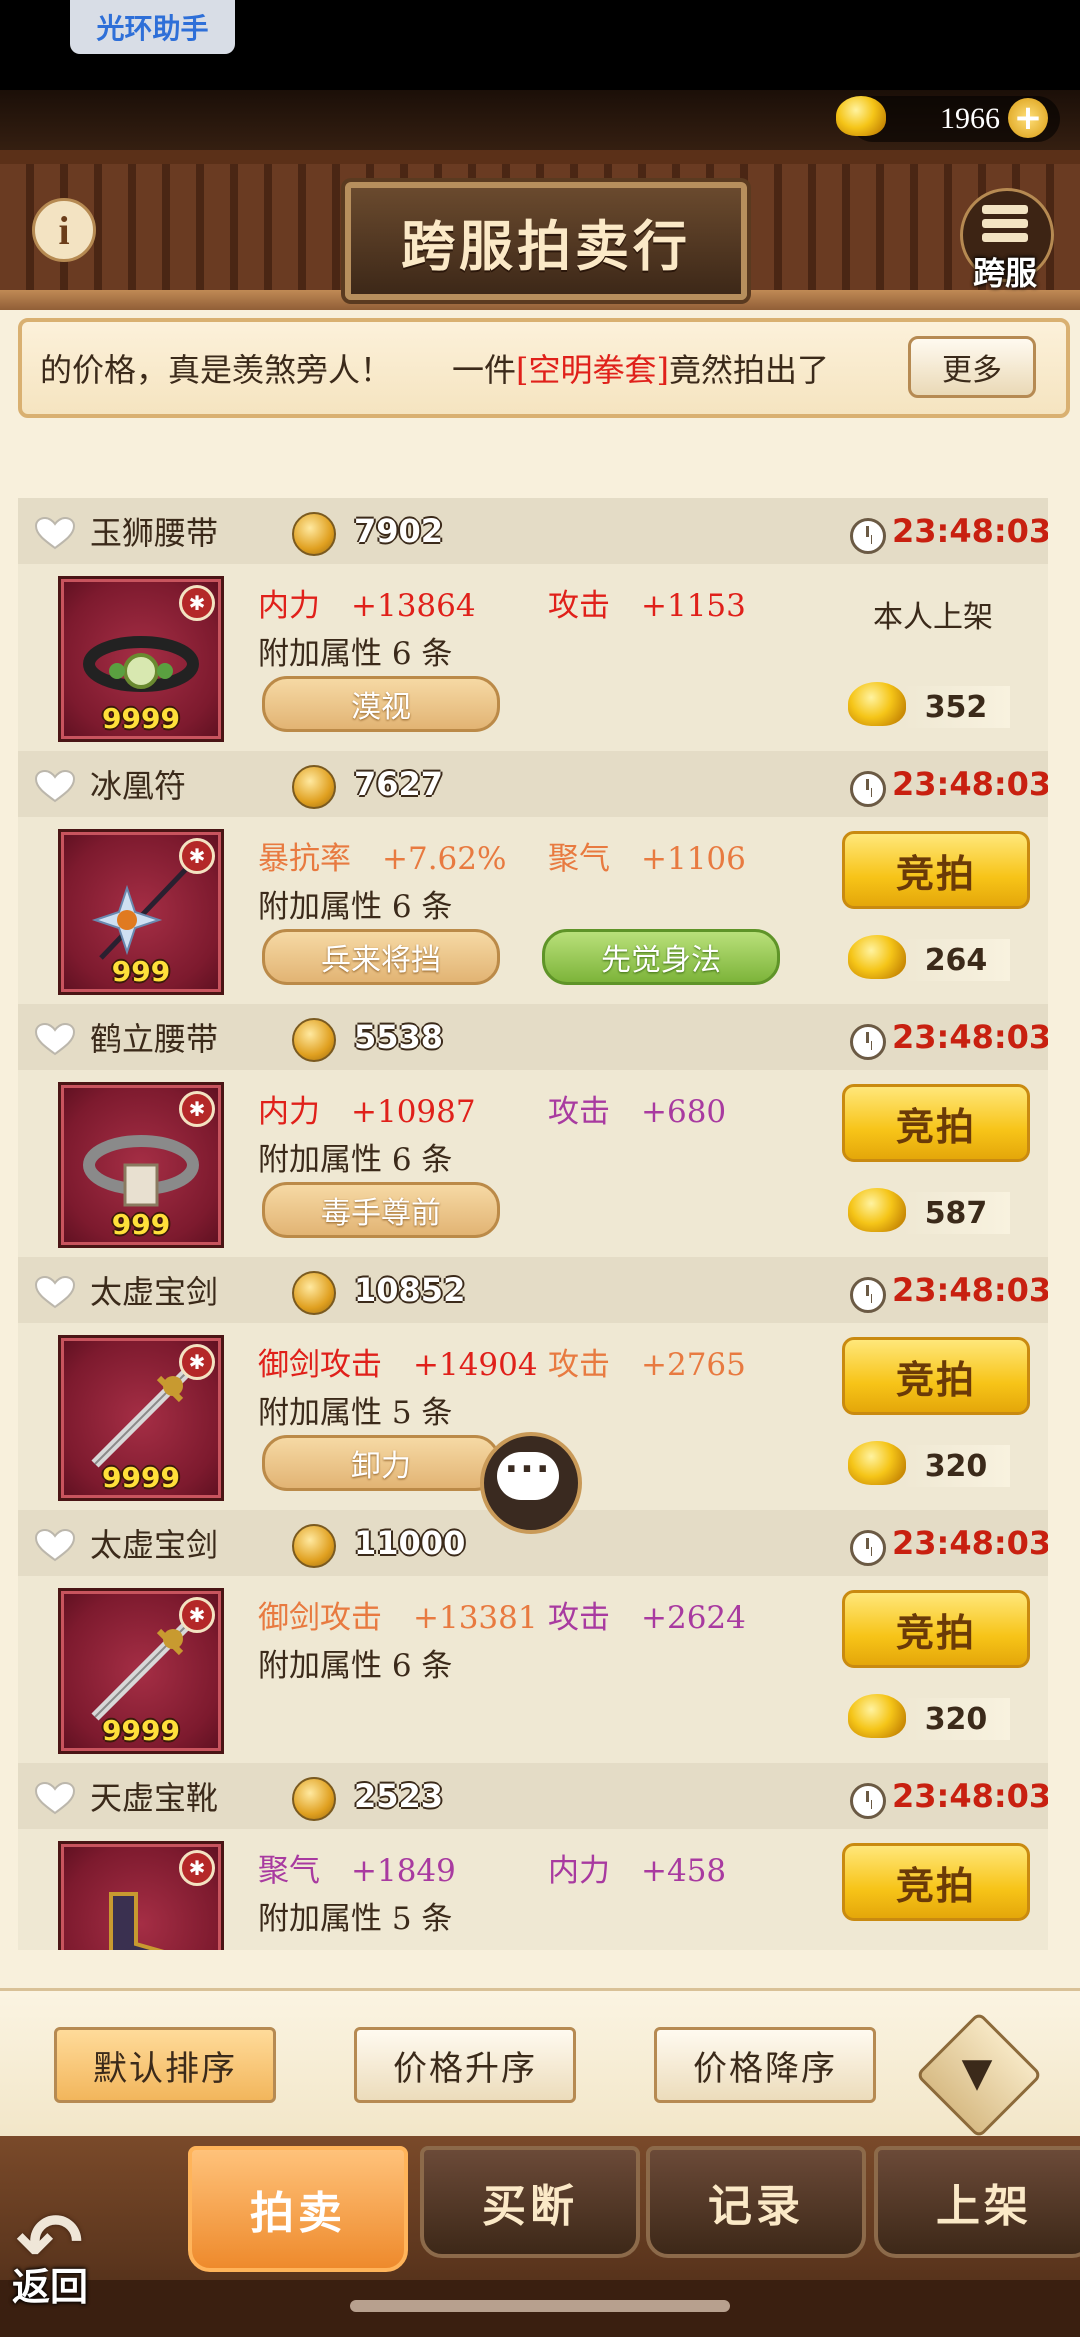 The height and width of the screenshot is (2337, 1080). Describe the element at coordinates (62, 2282) in the screenshot. I see `back-label: 返回` at that location.